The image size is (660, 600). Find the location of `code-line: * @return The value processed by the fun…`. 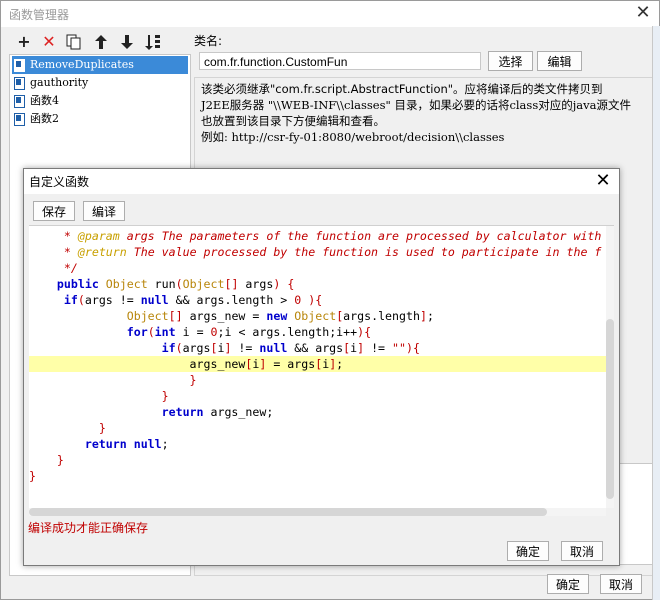

code-line: * @return The value processed by the fun… is located at coordinates (315, 252).